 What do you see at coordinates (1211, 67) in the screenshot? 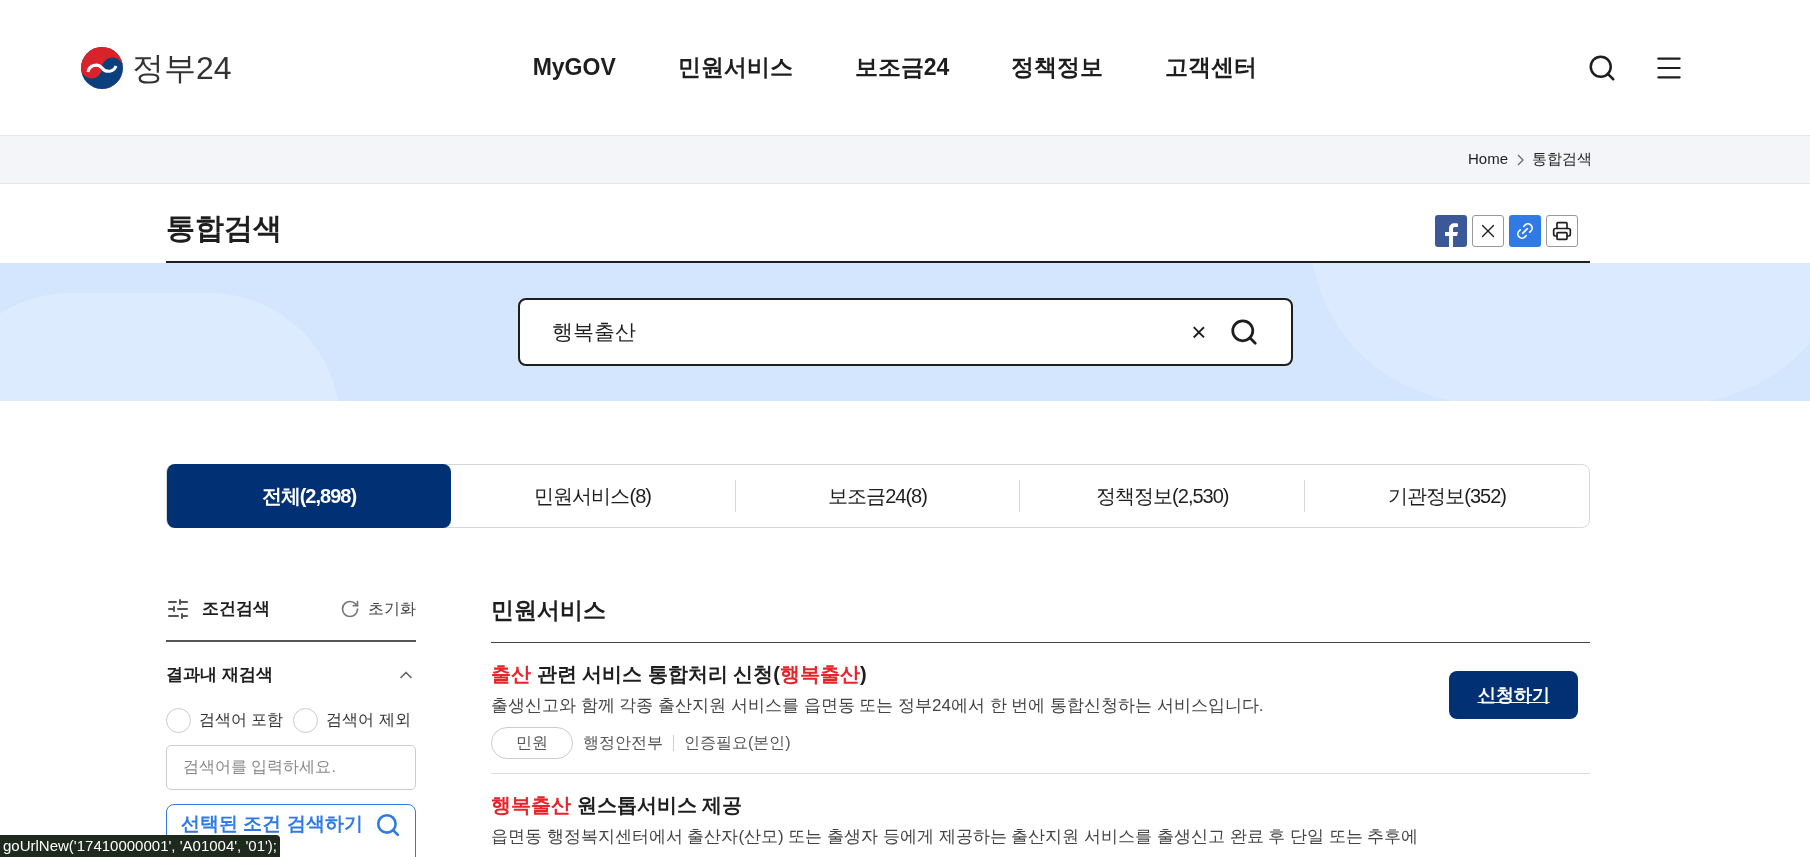
I see `nav-link: 고객센터` at bounding box center [1211, 67].